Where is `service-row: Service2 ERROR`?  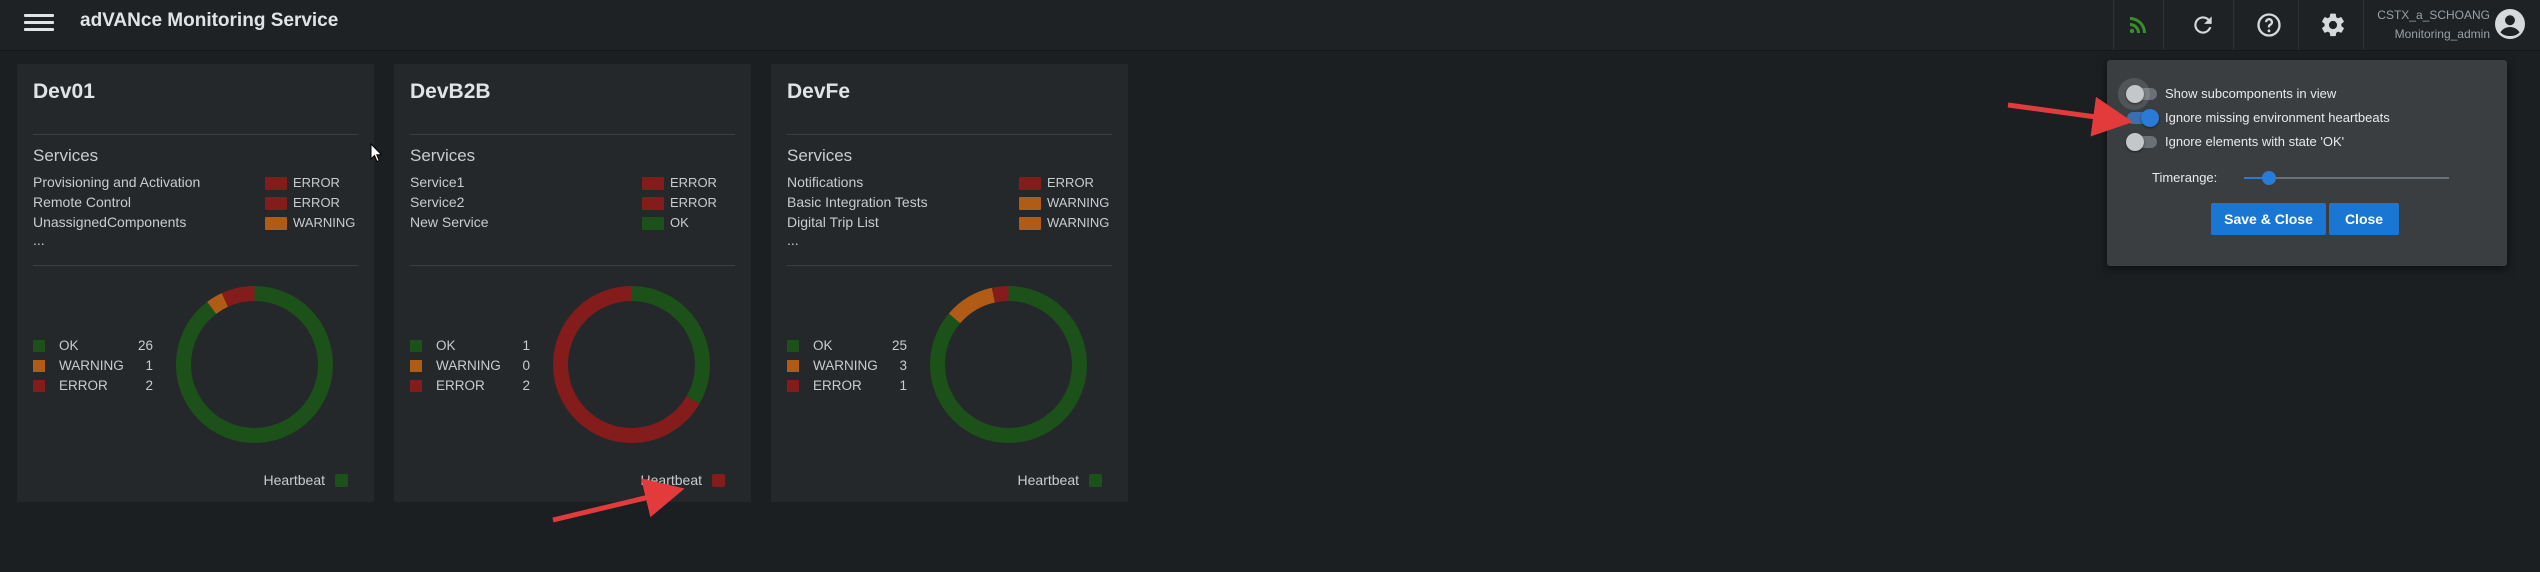
service-row: Service2 ERROR is located at coordinates (577, 204).